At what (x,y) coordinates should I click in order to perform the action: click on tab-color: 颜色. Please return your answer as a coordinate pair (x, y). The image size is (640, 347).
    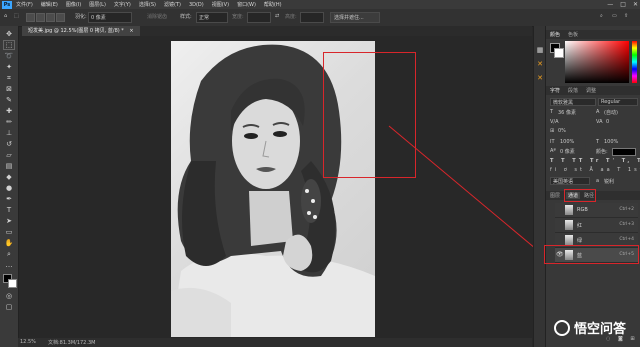
    Looking at the image, I should click on (555, 34).